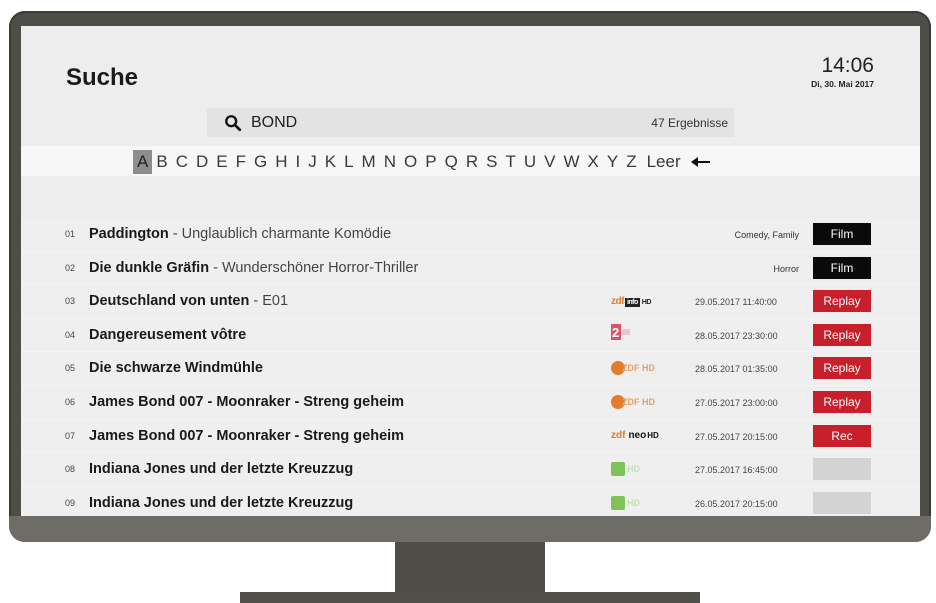 The height and width of the screenshot is (603, 936). What do you see at coordinates (221, 162) in the screenshot?
I see `key-e: E` at bounding box center [221, 162].